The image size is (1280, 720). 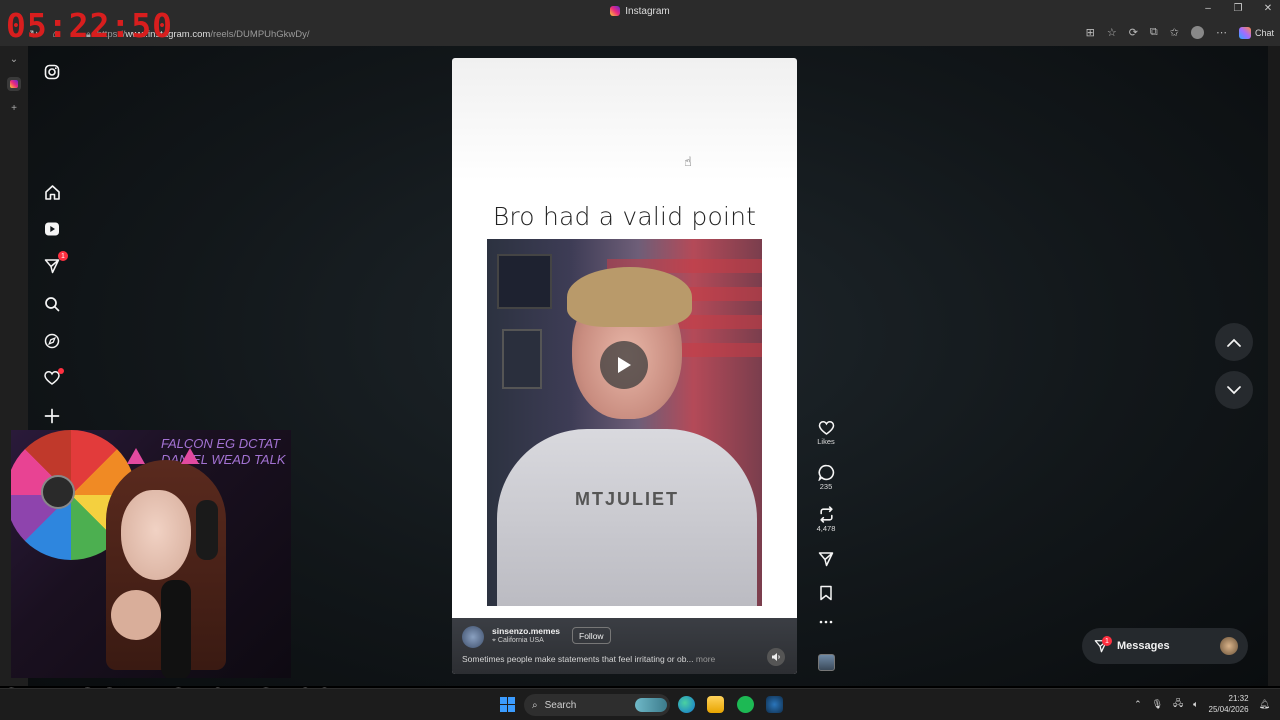 I want to click on clock-time: 21:32, so click(x=1238, y=698).